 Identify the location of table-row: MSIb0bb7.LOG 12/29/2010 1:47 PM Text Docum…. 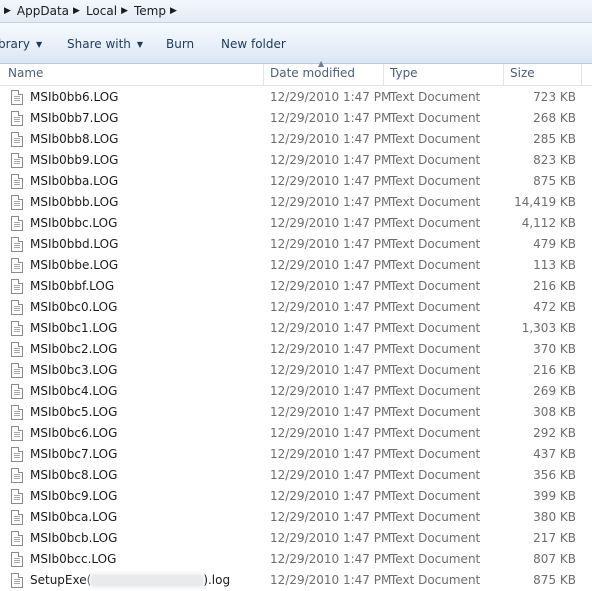
(296, 118).